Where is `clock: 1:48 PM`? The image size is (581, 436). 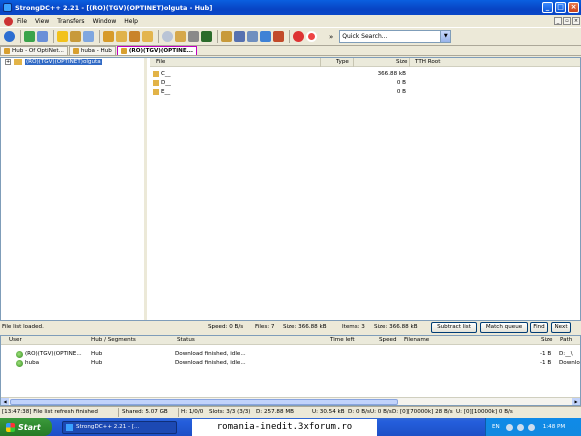 clock: 1:48 PM is located at coordinates (554, 427).